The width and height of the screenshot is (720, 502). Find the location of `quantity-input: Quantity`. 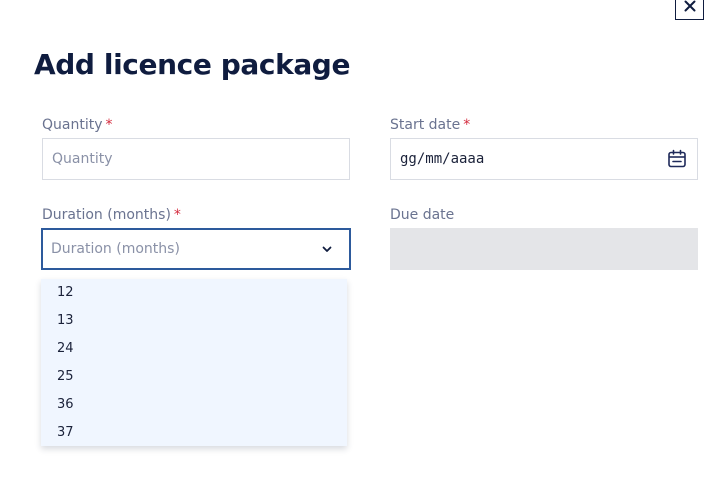

quantity-input: Quantity is located at coordinates (196, 159).